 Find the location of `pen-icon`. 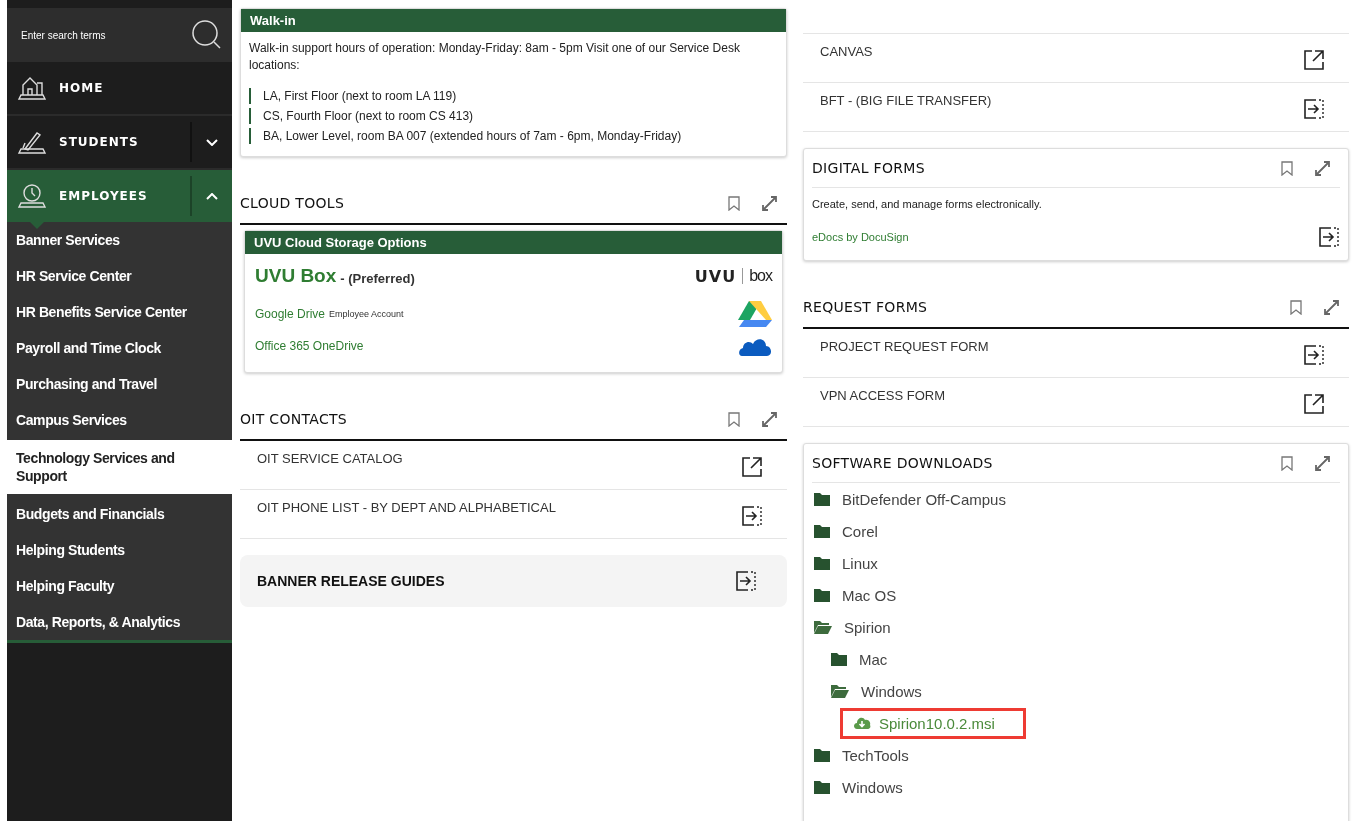

pen-icon is located at coordinates (32, 142).